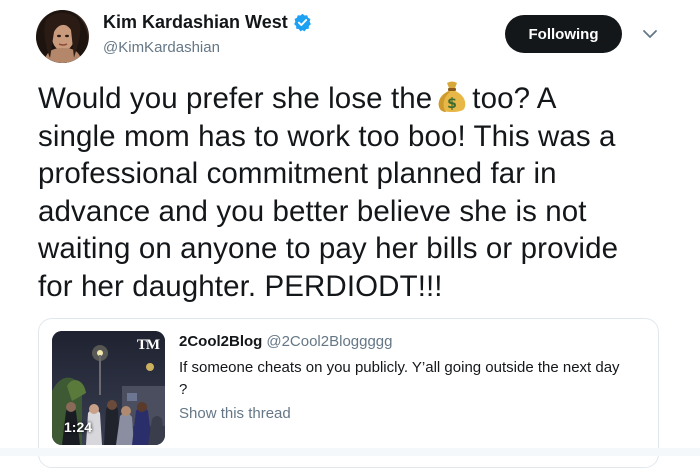 This screenshot has width=700, height=468. Describe the element at coordinates (195, 22) in the screenshot. I see `author-display-name: Kim Kardashian West` at that location.